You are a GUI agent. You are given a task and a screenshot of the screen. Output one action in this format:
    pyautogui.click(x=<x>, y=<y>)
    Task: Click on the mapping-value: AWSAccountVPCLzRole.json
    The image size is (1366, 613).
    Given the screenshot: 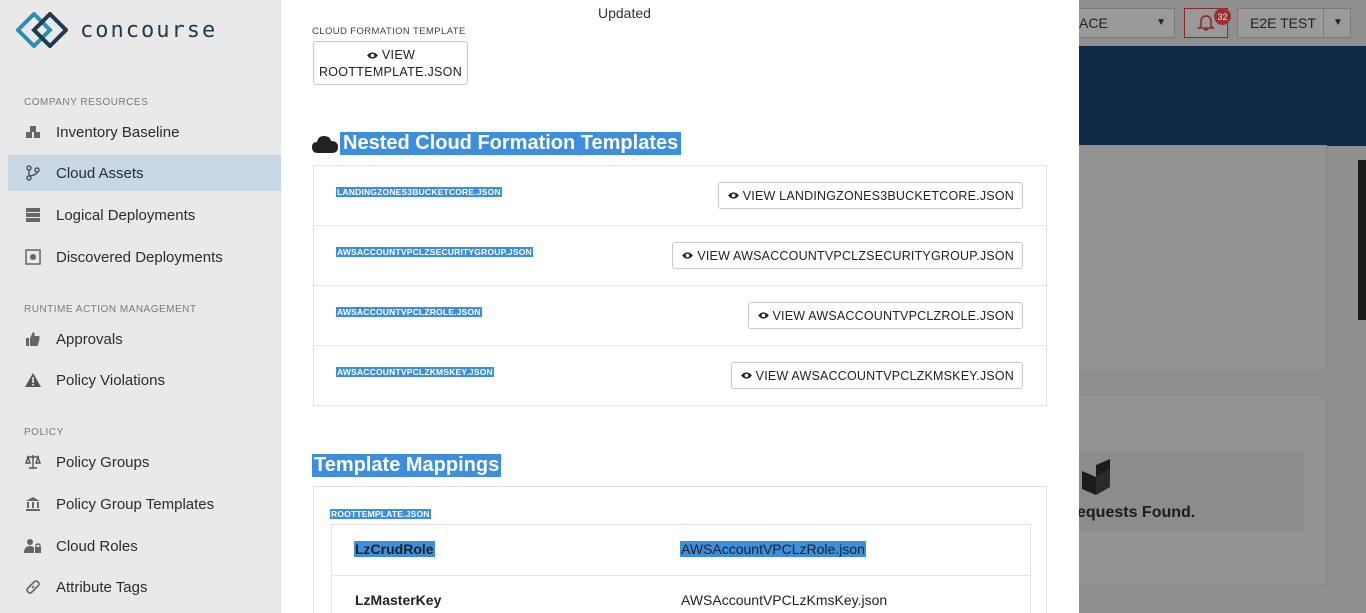 What is the action you would take?
    pyautogui.click(x=773, y=549)
    